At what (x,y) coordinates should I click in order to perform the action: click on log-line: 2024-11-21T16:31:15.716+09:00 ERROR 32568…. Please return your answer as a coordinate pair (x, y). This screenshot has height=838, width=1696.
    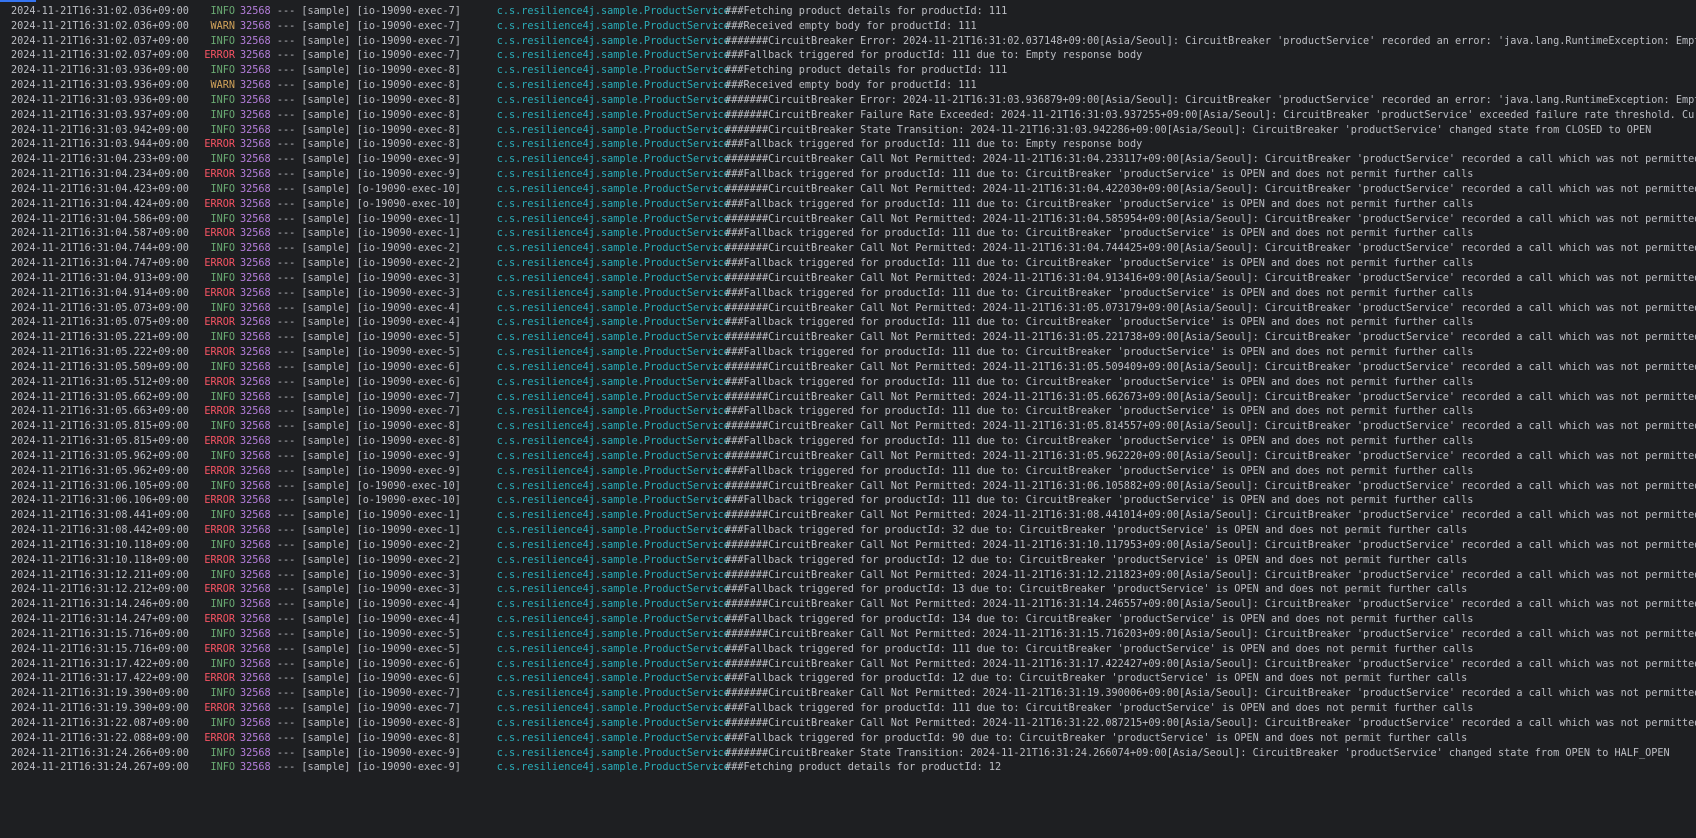
    Looking at the image, I should click on (742, 650).